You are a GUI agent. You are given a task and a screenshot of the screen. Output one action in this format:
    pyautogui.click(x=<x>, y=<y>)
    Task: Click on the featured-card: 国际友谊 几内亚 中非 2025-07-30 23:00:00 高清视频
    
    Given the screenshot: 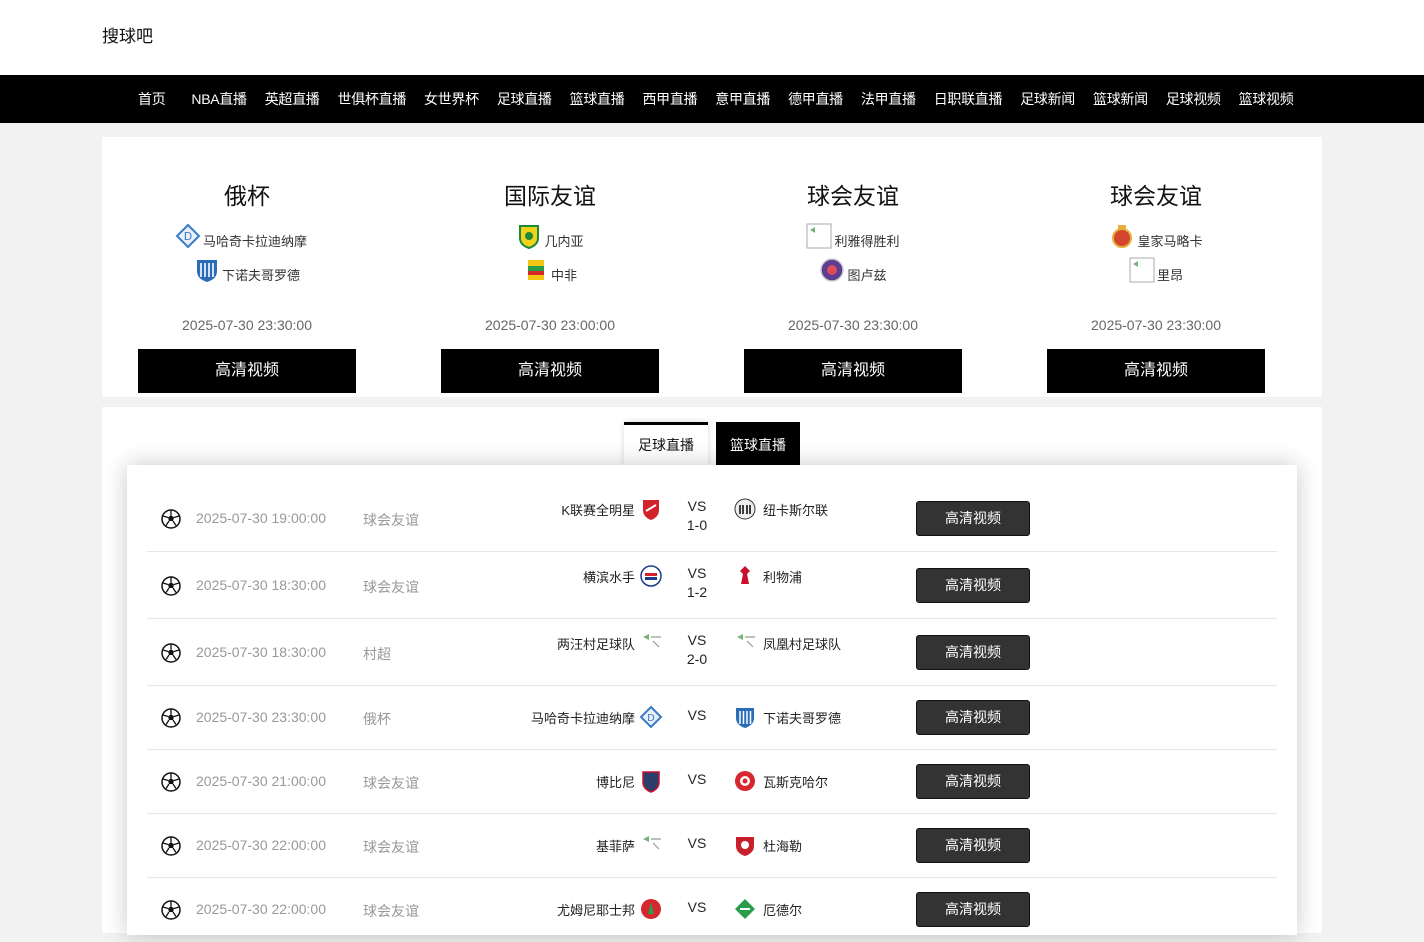 What is the action you would take?
    pyautogui.click(x=550, y=265)
    